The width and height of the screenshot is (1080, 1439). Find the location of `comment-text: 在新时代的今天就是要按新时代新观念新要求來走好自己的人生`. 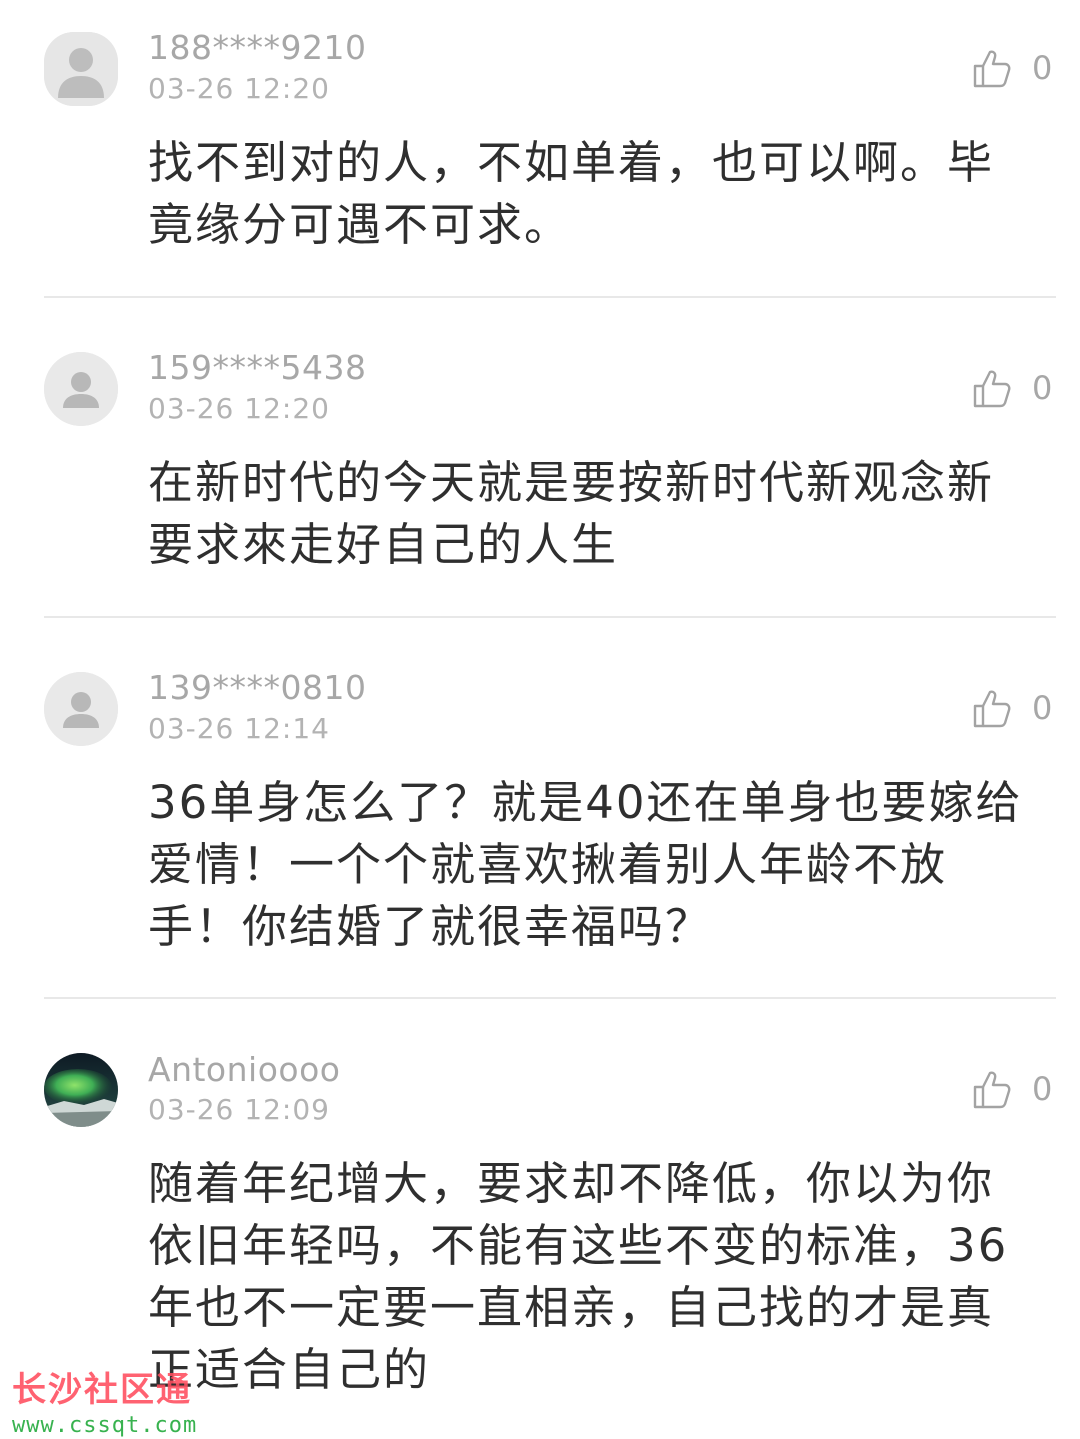

comment-text: 在新时代的今天就是要按新时代新观念新要求來走好自己的人生 is located at coordinates (571, 513).